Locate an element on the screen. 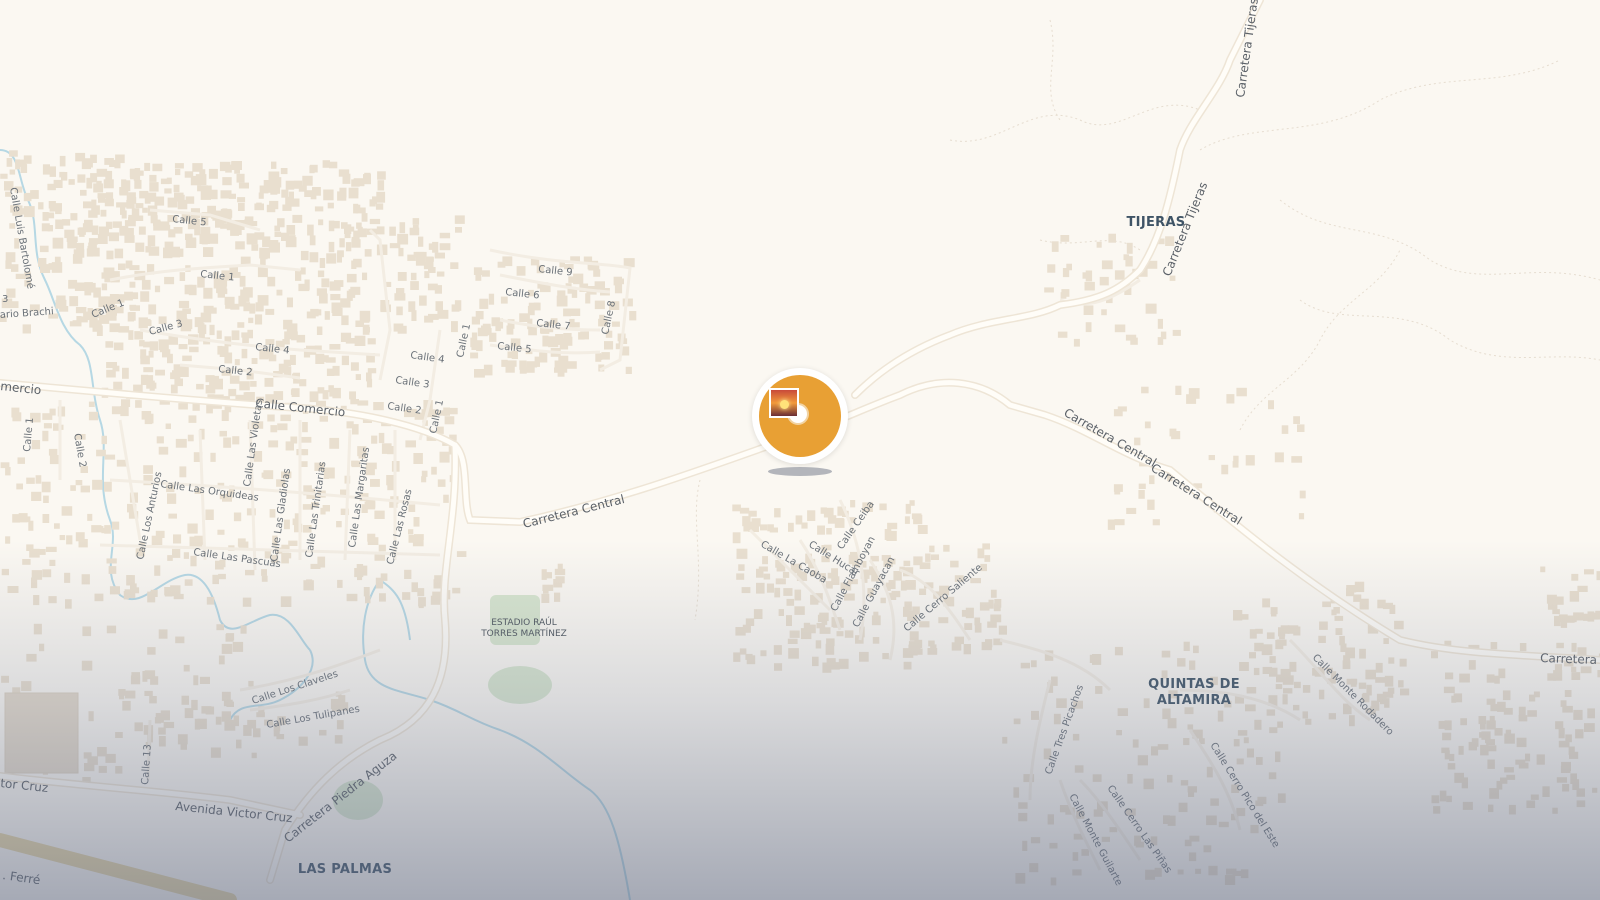  photo-location-marker is located at coordinates (800, 423).